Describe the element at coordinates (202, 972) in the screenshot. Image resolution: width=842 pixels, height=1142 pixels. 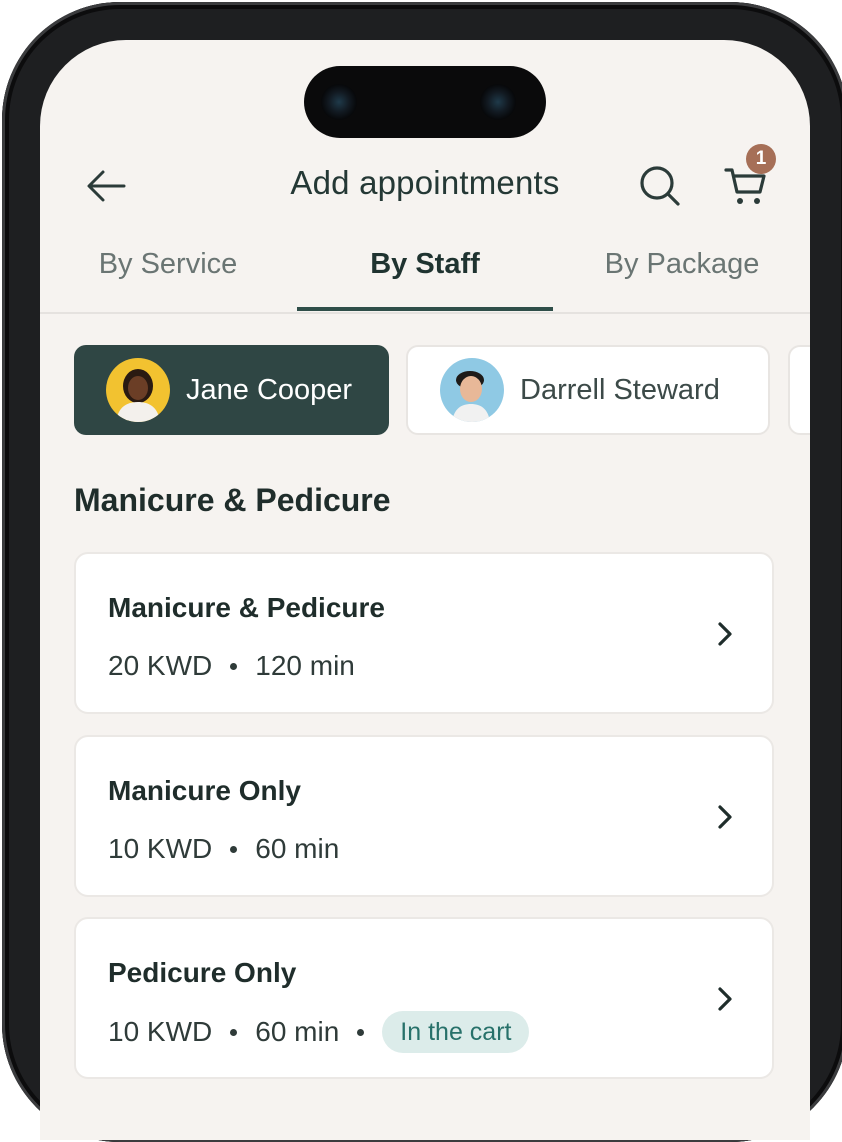
I see `service-name: Pedicure Only` at that location.